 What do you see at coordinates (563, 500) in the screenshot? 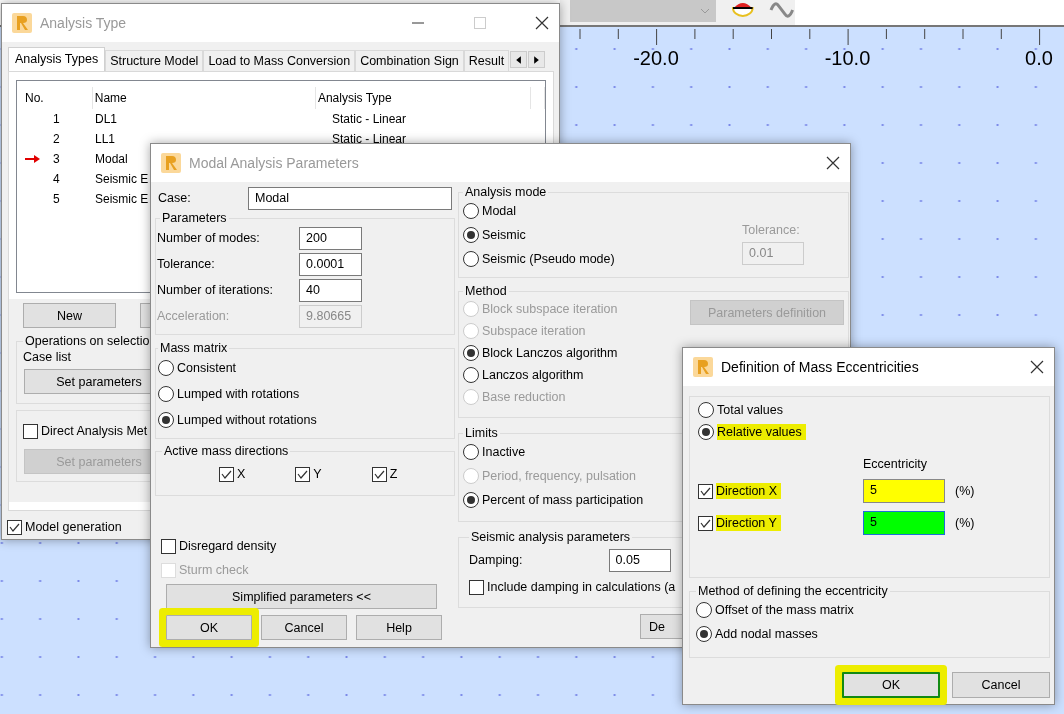
I see `radio-label: Percent of mass participation` at bounding box center [563, 500].